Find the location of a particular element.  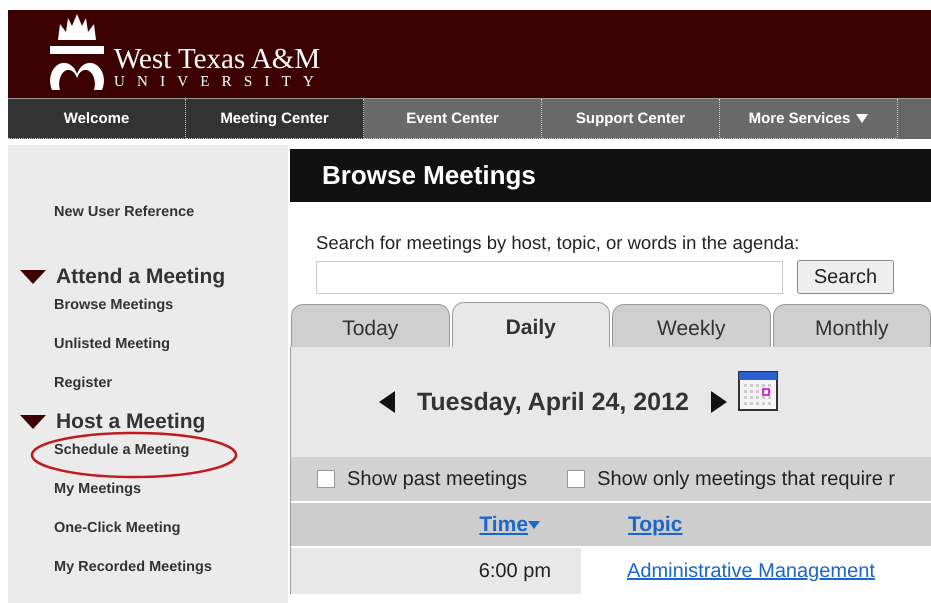

view-tab: Daily is located at coordinates (531, 324).